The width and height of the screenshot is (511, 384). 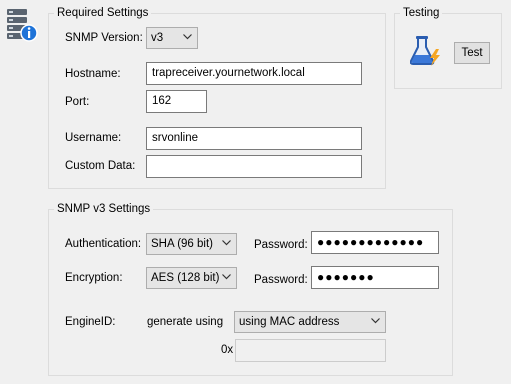 What do you see at coordinates (22, 25) in the screenshot?
I see `server-info-icon` at bounding box center [22, 25].